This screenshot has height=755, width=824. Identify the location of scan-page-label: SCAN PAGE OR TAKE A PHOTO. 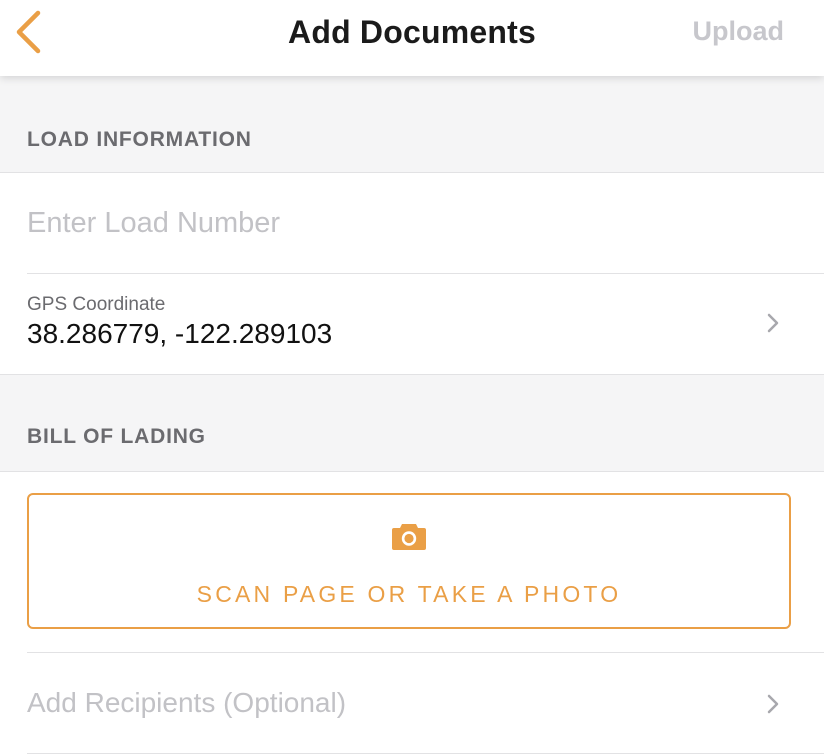
(409, 594).